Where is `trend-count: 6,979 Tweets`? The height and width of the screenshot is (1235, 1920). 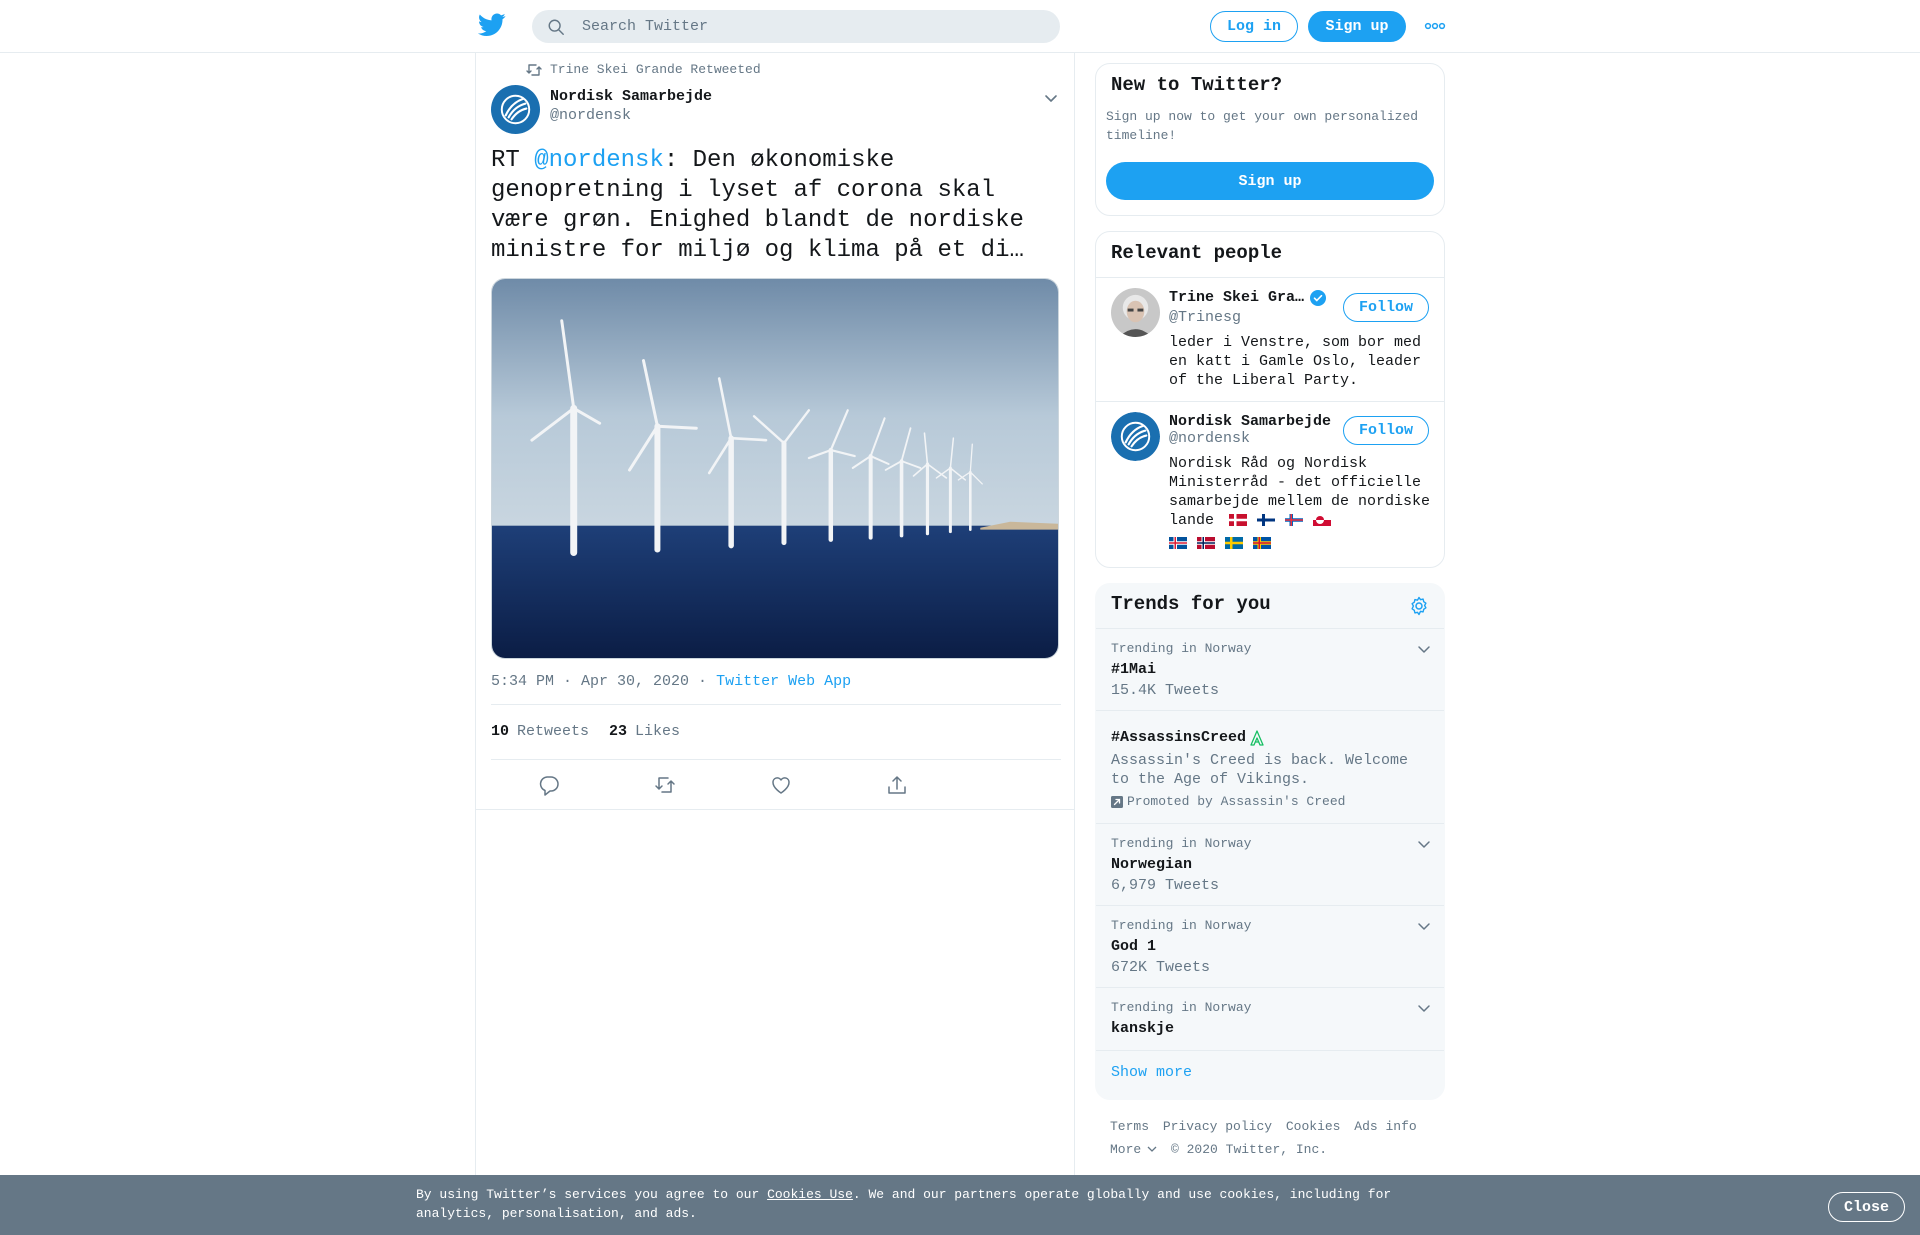 trend-count: 6,979 Tweets is located at coordinates (1165, 885).